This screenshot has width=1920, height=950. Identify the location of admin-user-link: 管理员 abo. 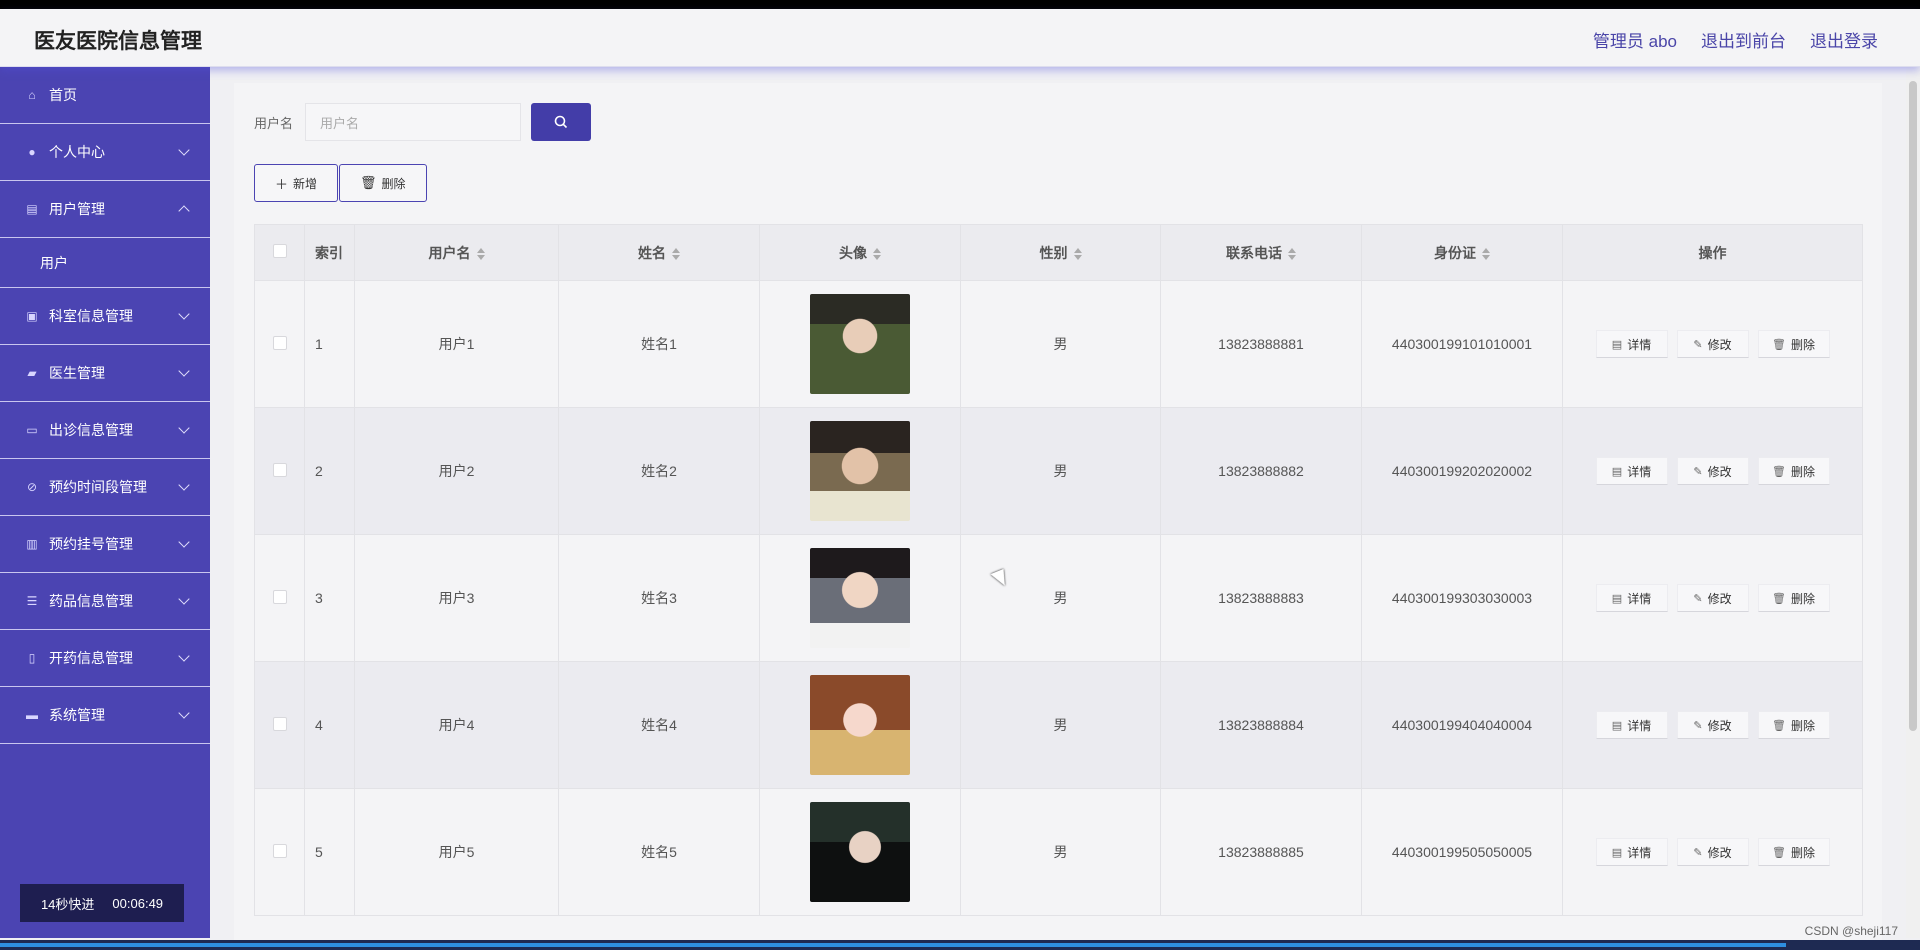
(1635, 39).